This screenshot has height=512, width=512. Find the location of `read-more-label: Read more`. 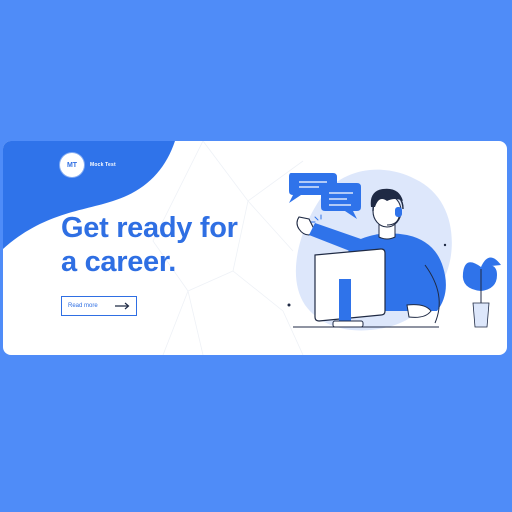

read-more-label: Read more is located at coordinates (83, 306).